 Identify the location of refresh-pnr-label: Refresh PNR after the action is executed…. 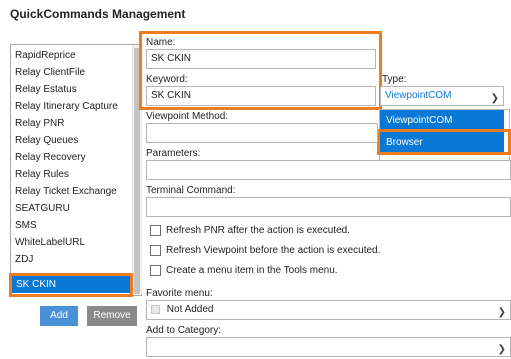
(258, 230).